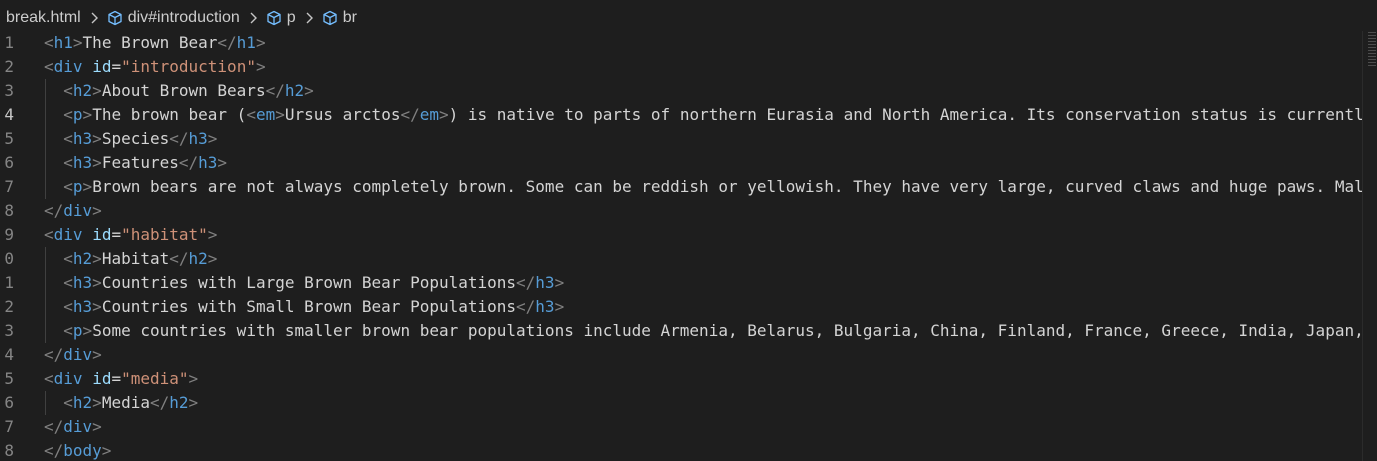 The image size is (1377, 461). I want to click on code-text: </body>, so click(77, 450).